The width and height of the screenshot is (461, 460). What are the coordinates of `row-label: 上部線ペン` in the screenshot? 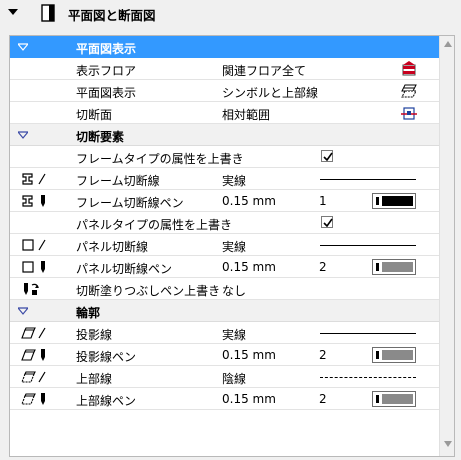 It's located at (106, 401).